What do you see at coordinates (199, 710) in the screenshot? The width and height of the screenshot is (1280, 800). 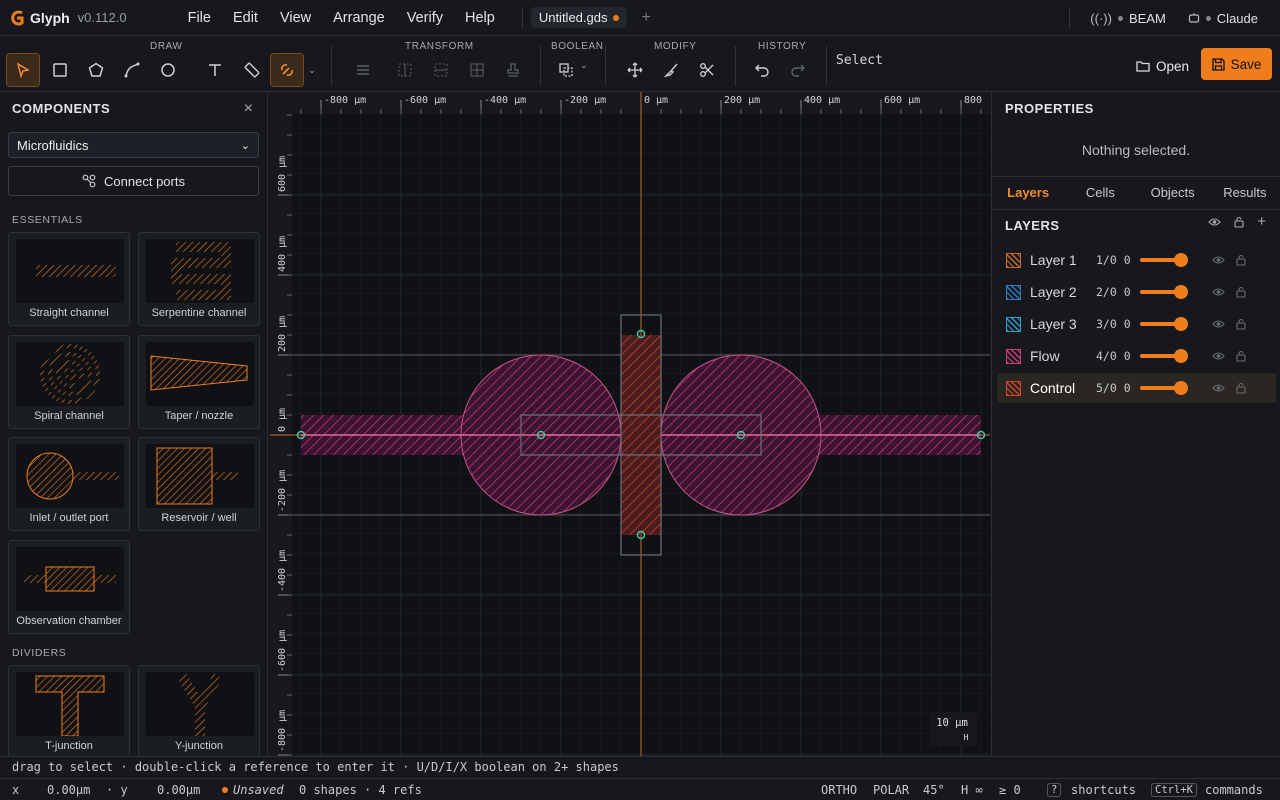 I see `component-y-junction: Y-junction` at bounding box center [199, 710].